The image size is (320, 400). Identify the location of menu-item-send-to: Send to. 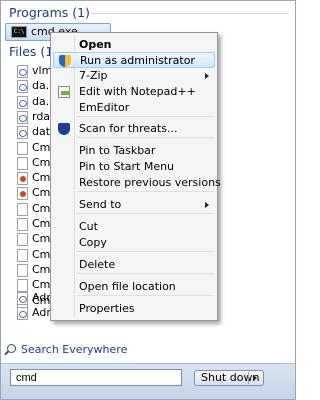
(134, 205).